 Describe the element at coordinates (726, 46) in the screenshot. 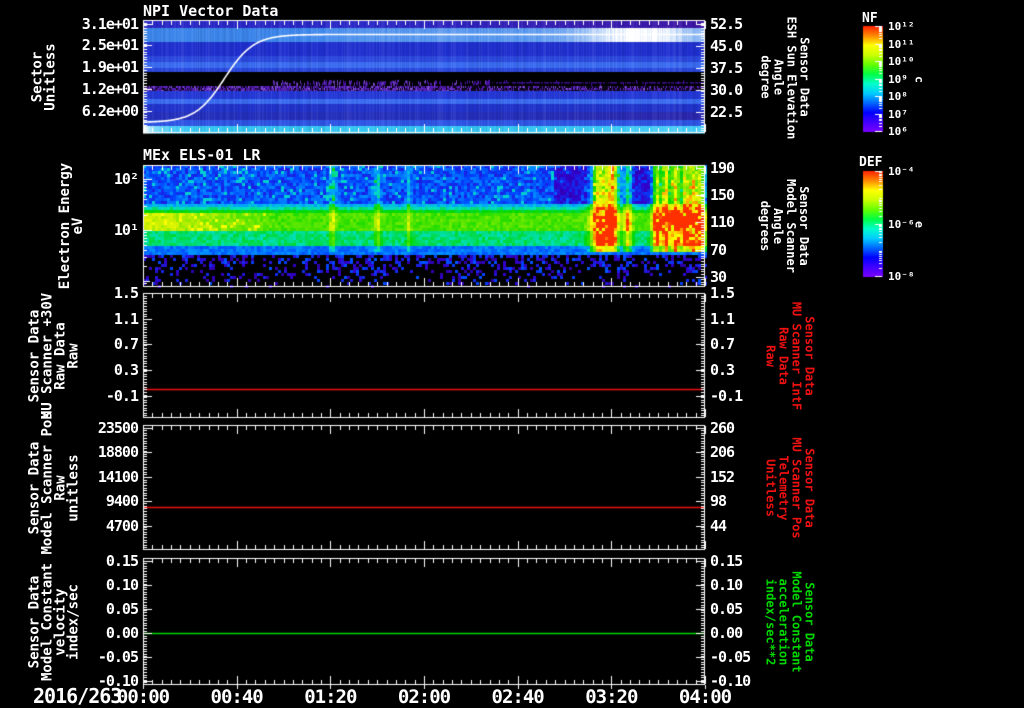

I see `panel-npi-right-tick: 45.0` at that location.